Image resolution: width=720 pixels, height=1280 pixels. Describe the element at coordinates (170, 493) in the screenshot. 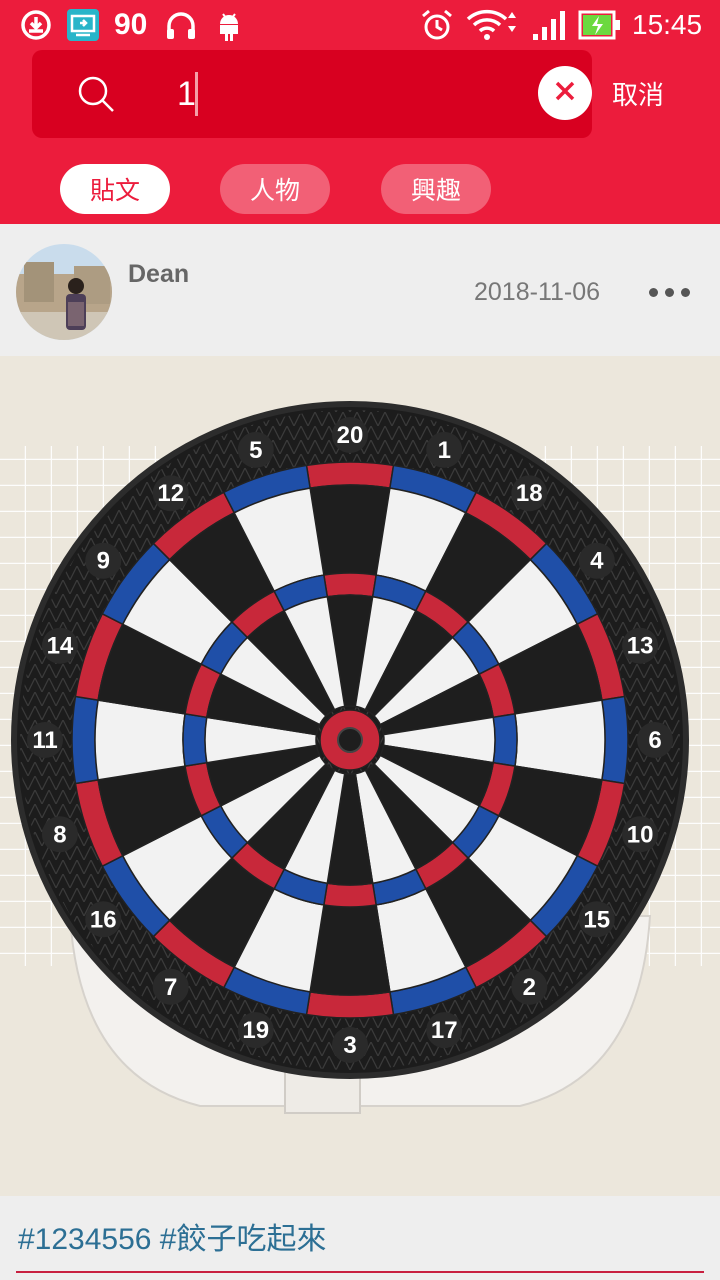

I see `dartboard-number: 12` at that location.